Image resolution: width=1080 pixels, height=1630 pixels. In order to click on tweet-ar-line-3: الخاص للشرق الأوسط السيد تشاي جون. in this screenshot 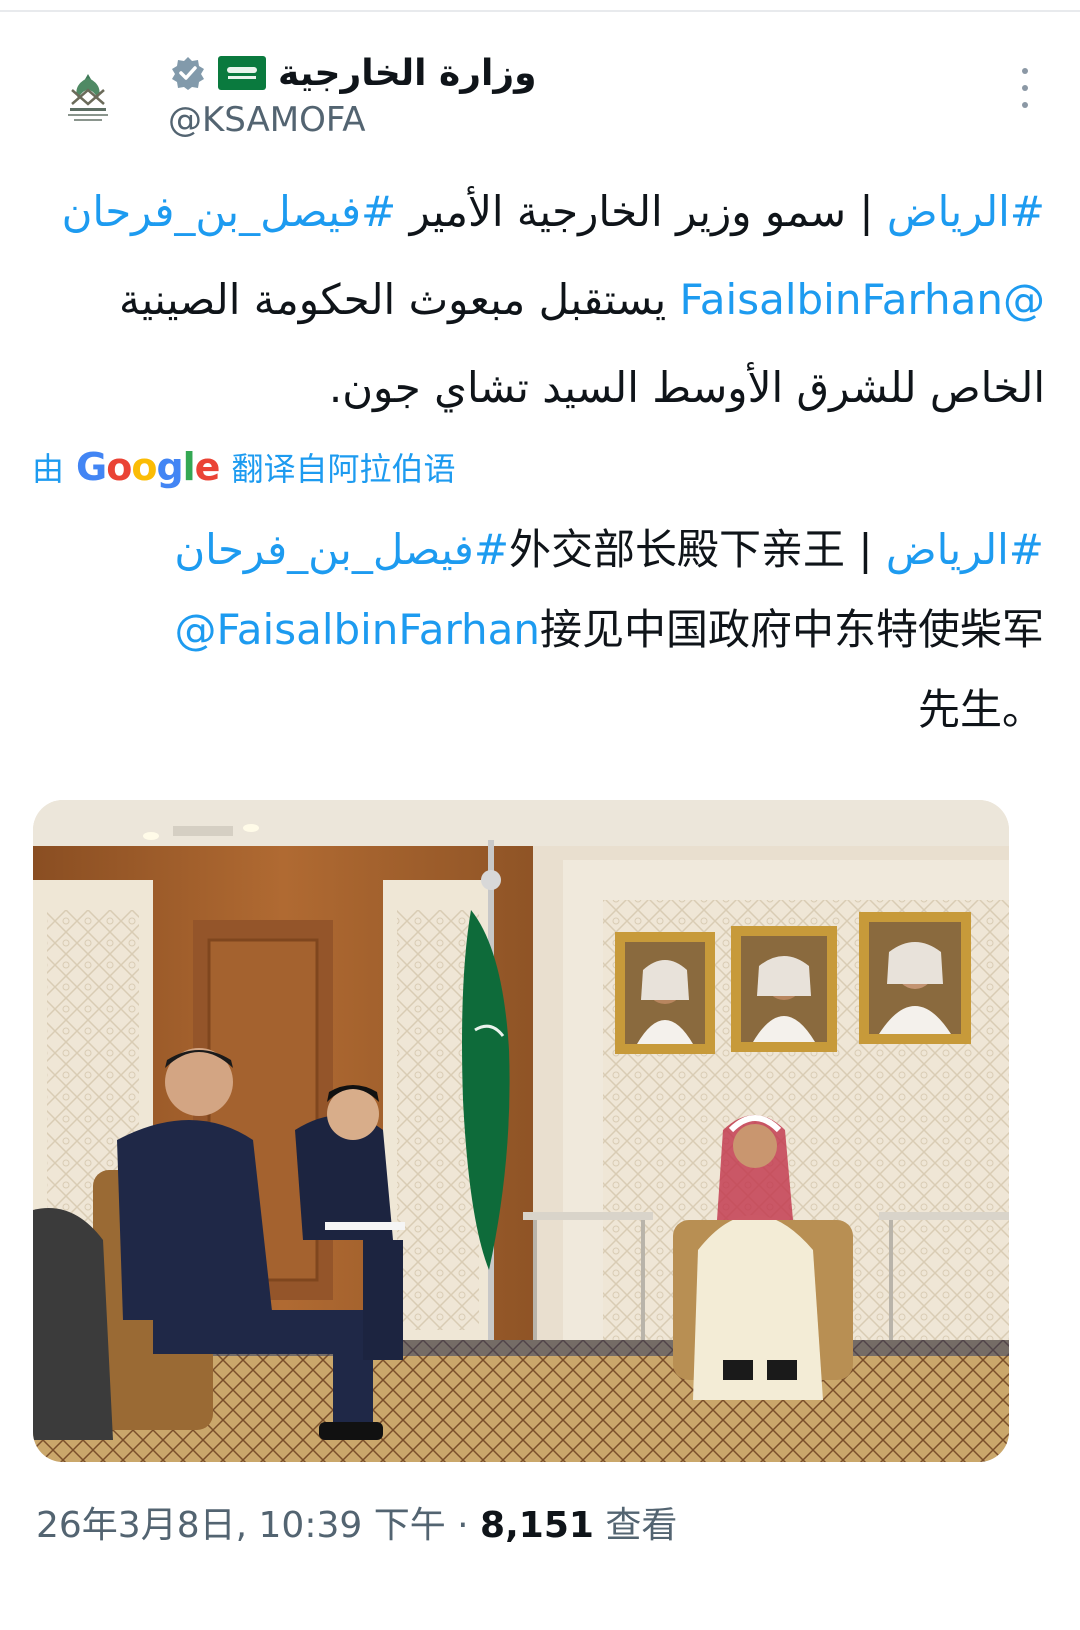, I will do `click(686, 387)`.